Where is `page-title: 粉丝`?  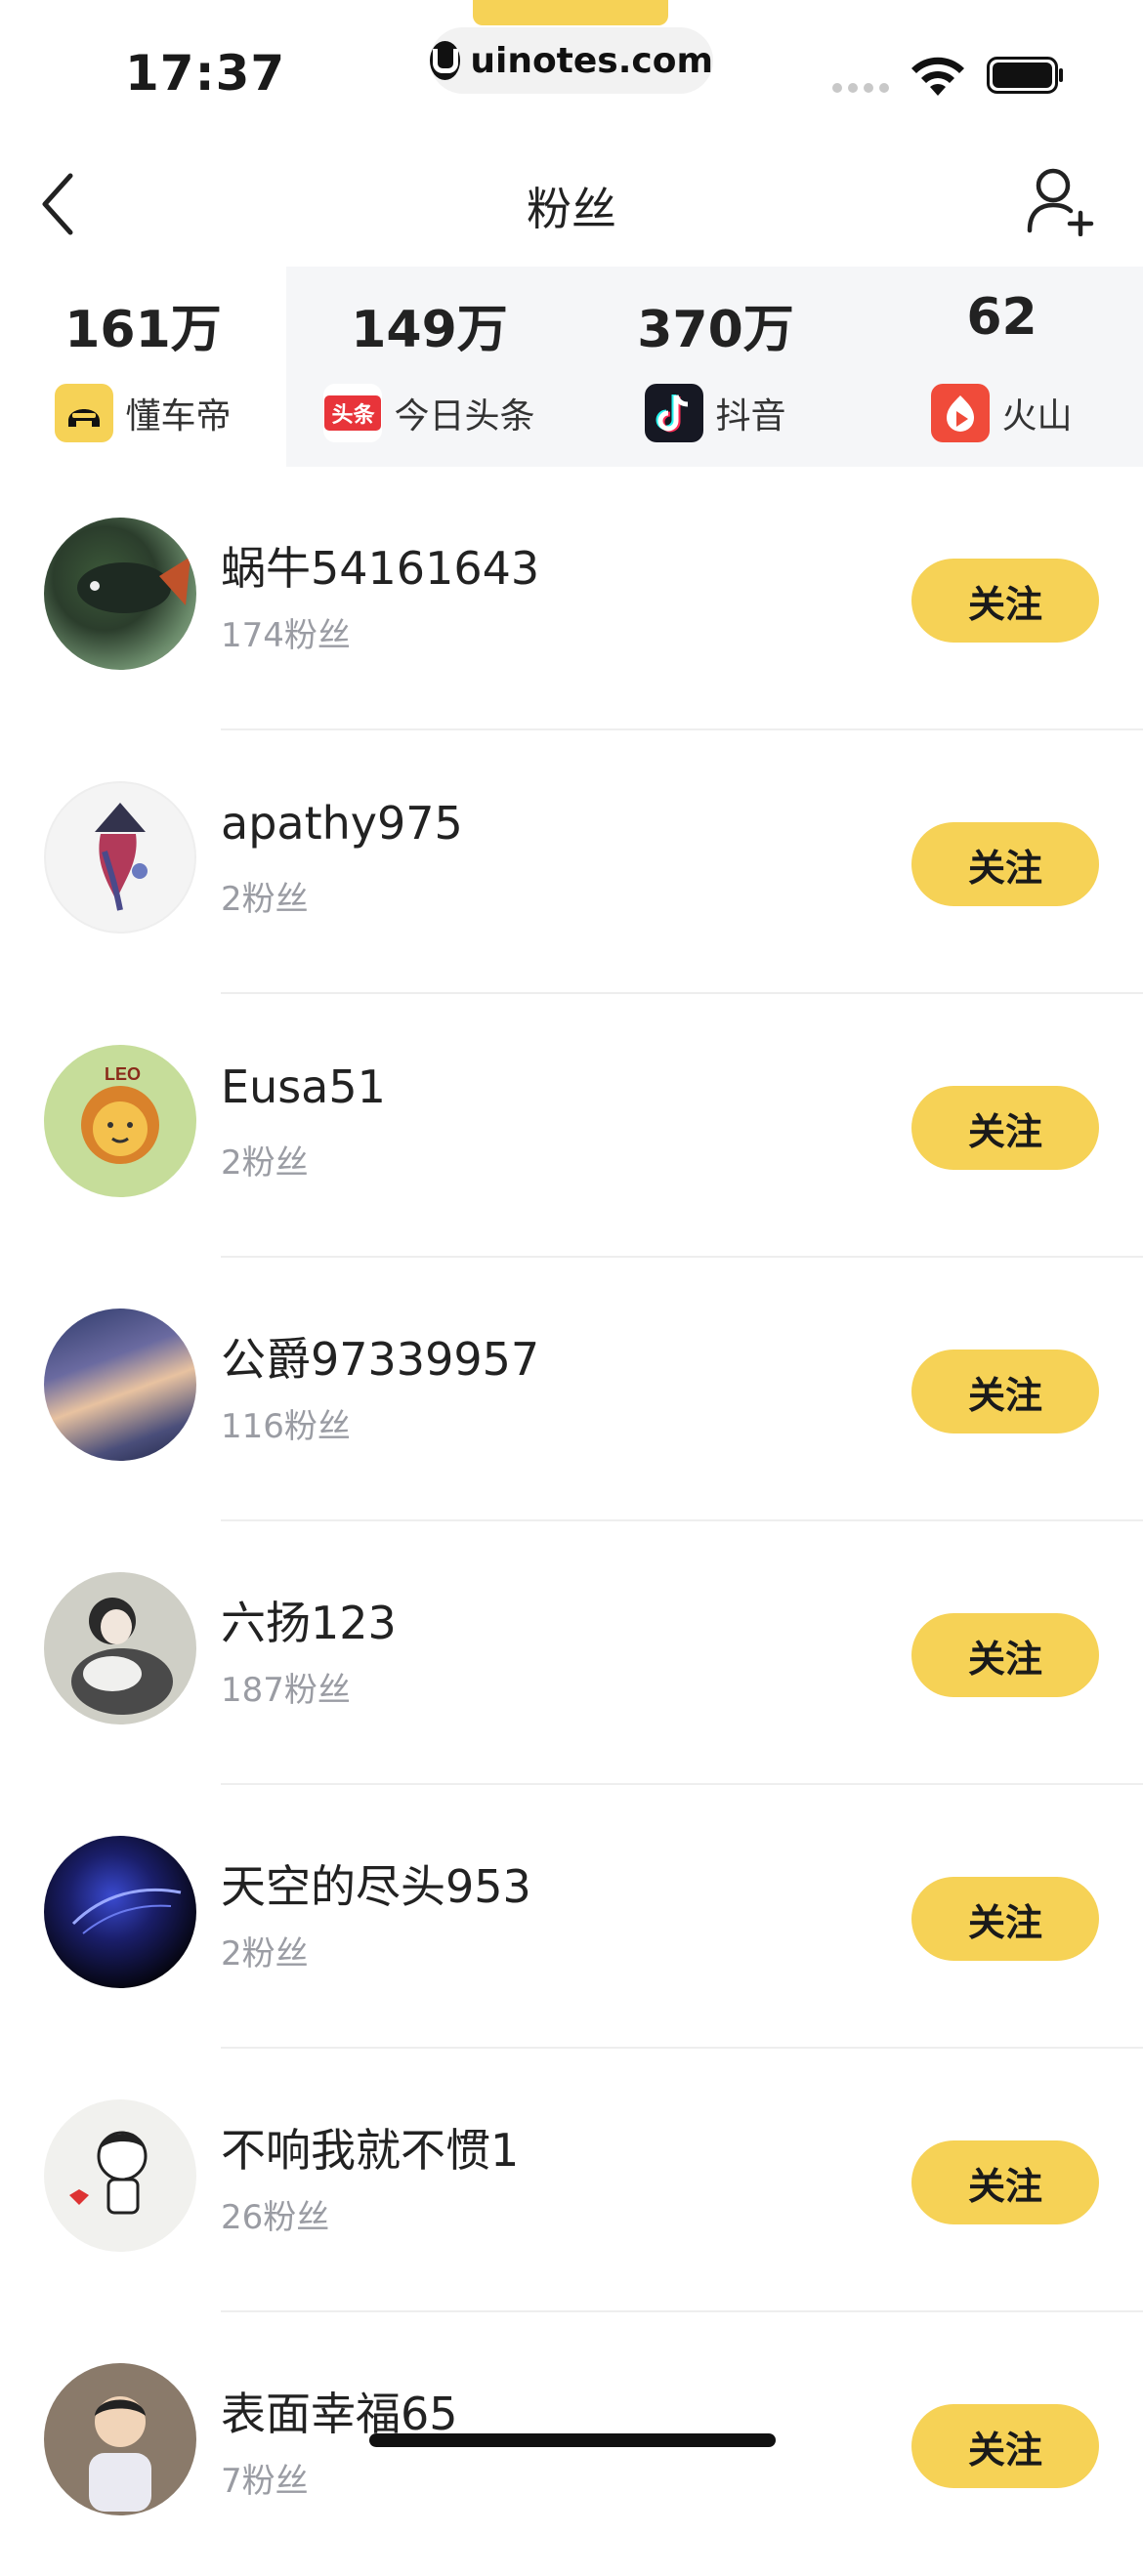 page-title: 粉丝 is located at coordinates (571, 209).